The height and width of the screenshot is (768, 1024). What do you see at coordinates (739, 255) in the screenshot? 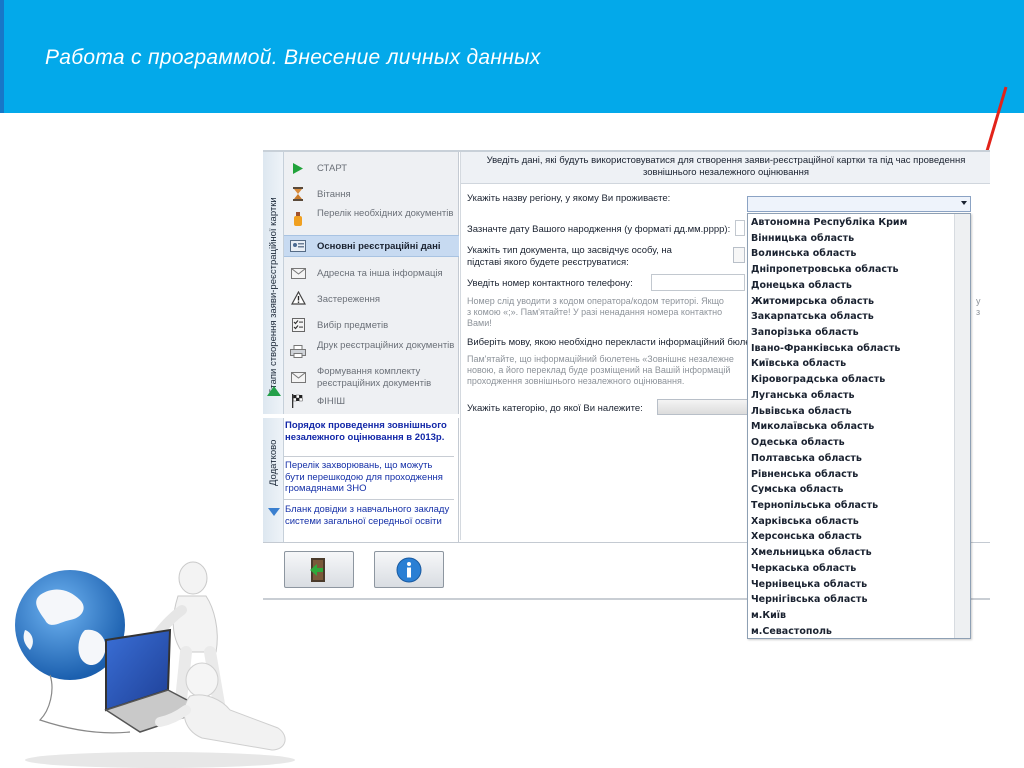
I see `doctype-select` at bounding box center [739, 255].